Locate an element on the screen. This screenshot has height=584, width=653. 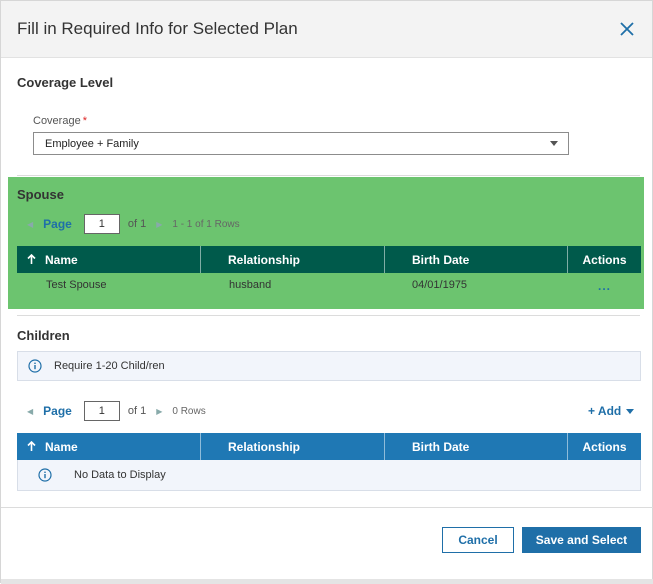
coverage-label-text: Coverage is located at coordinates (57, 121).